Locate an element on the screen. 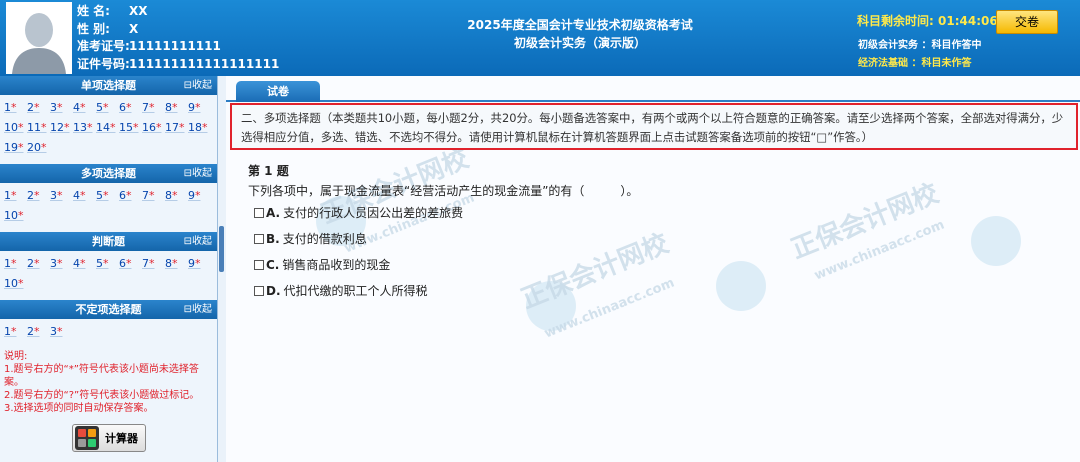  question-link: 19* is located at coordinates (15, 148).